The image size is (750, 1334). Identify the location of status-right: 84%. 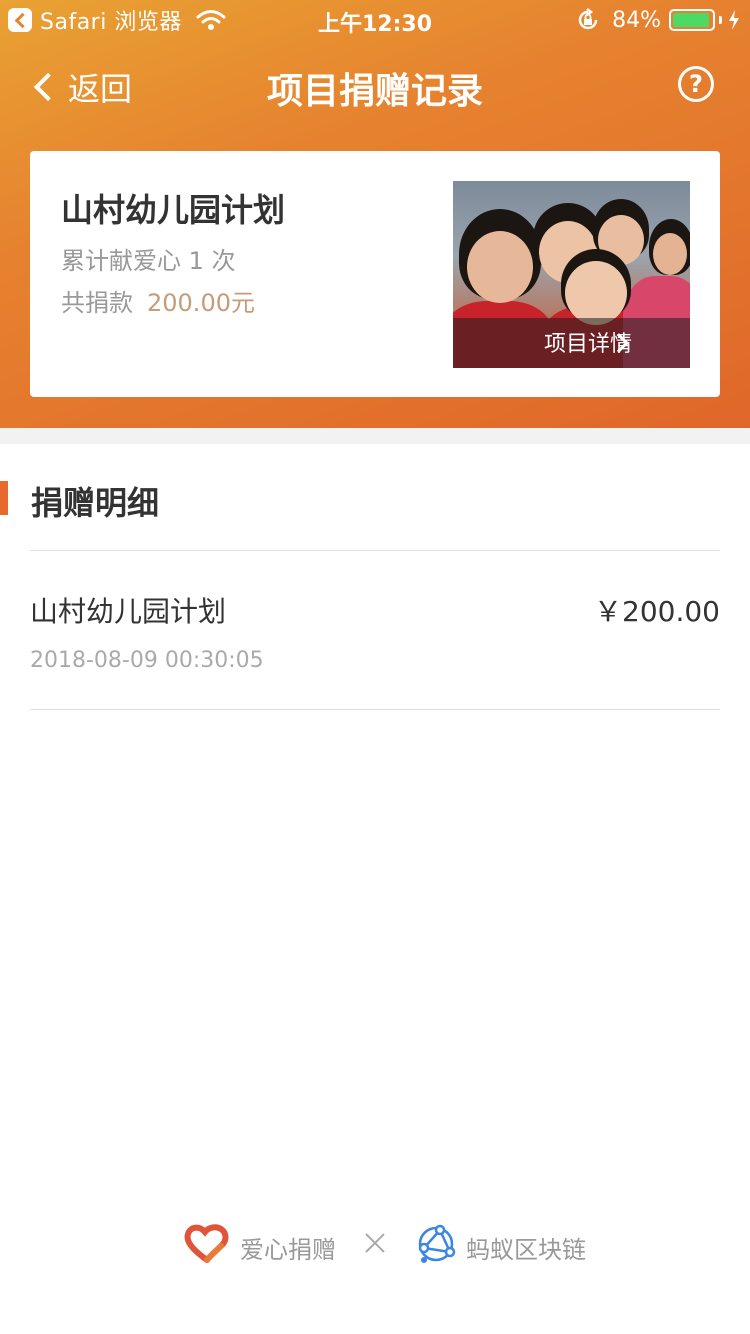
(658, 20).